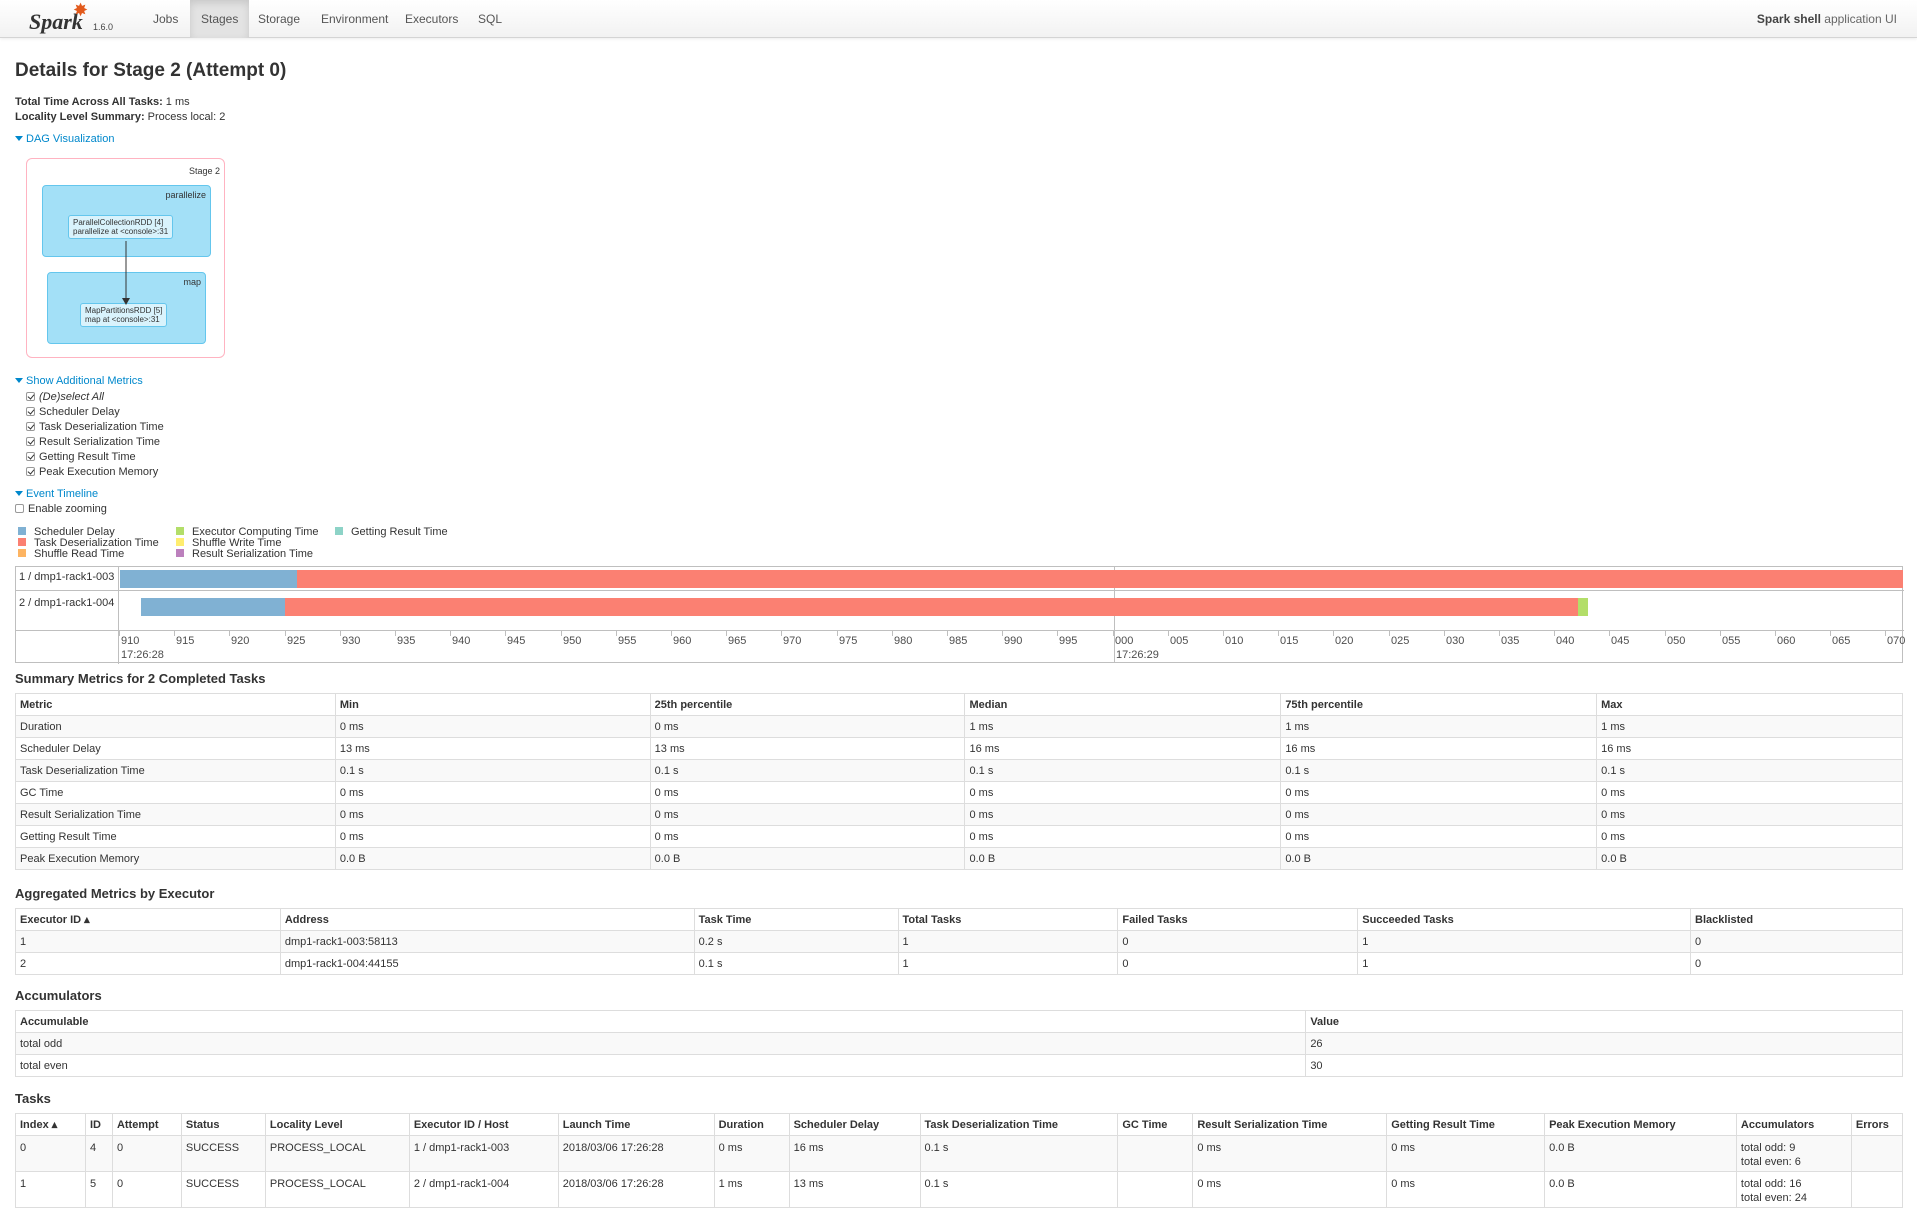  What do you see at coordinates (1620, 641) in the screenshot?
I see `timeline-tick-label: 045` at bounding box center [1620, 641].